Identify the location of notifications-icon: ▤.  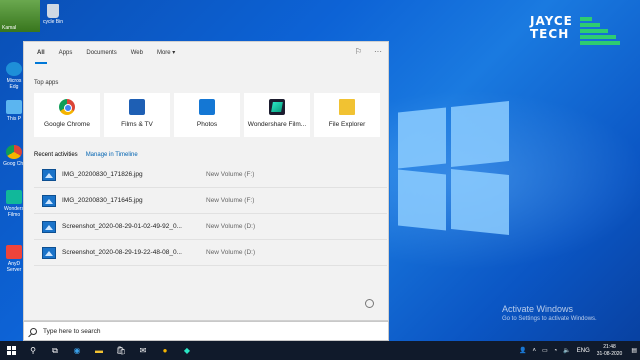
(634, 350).